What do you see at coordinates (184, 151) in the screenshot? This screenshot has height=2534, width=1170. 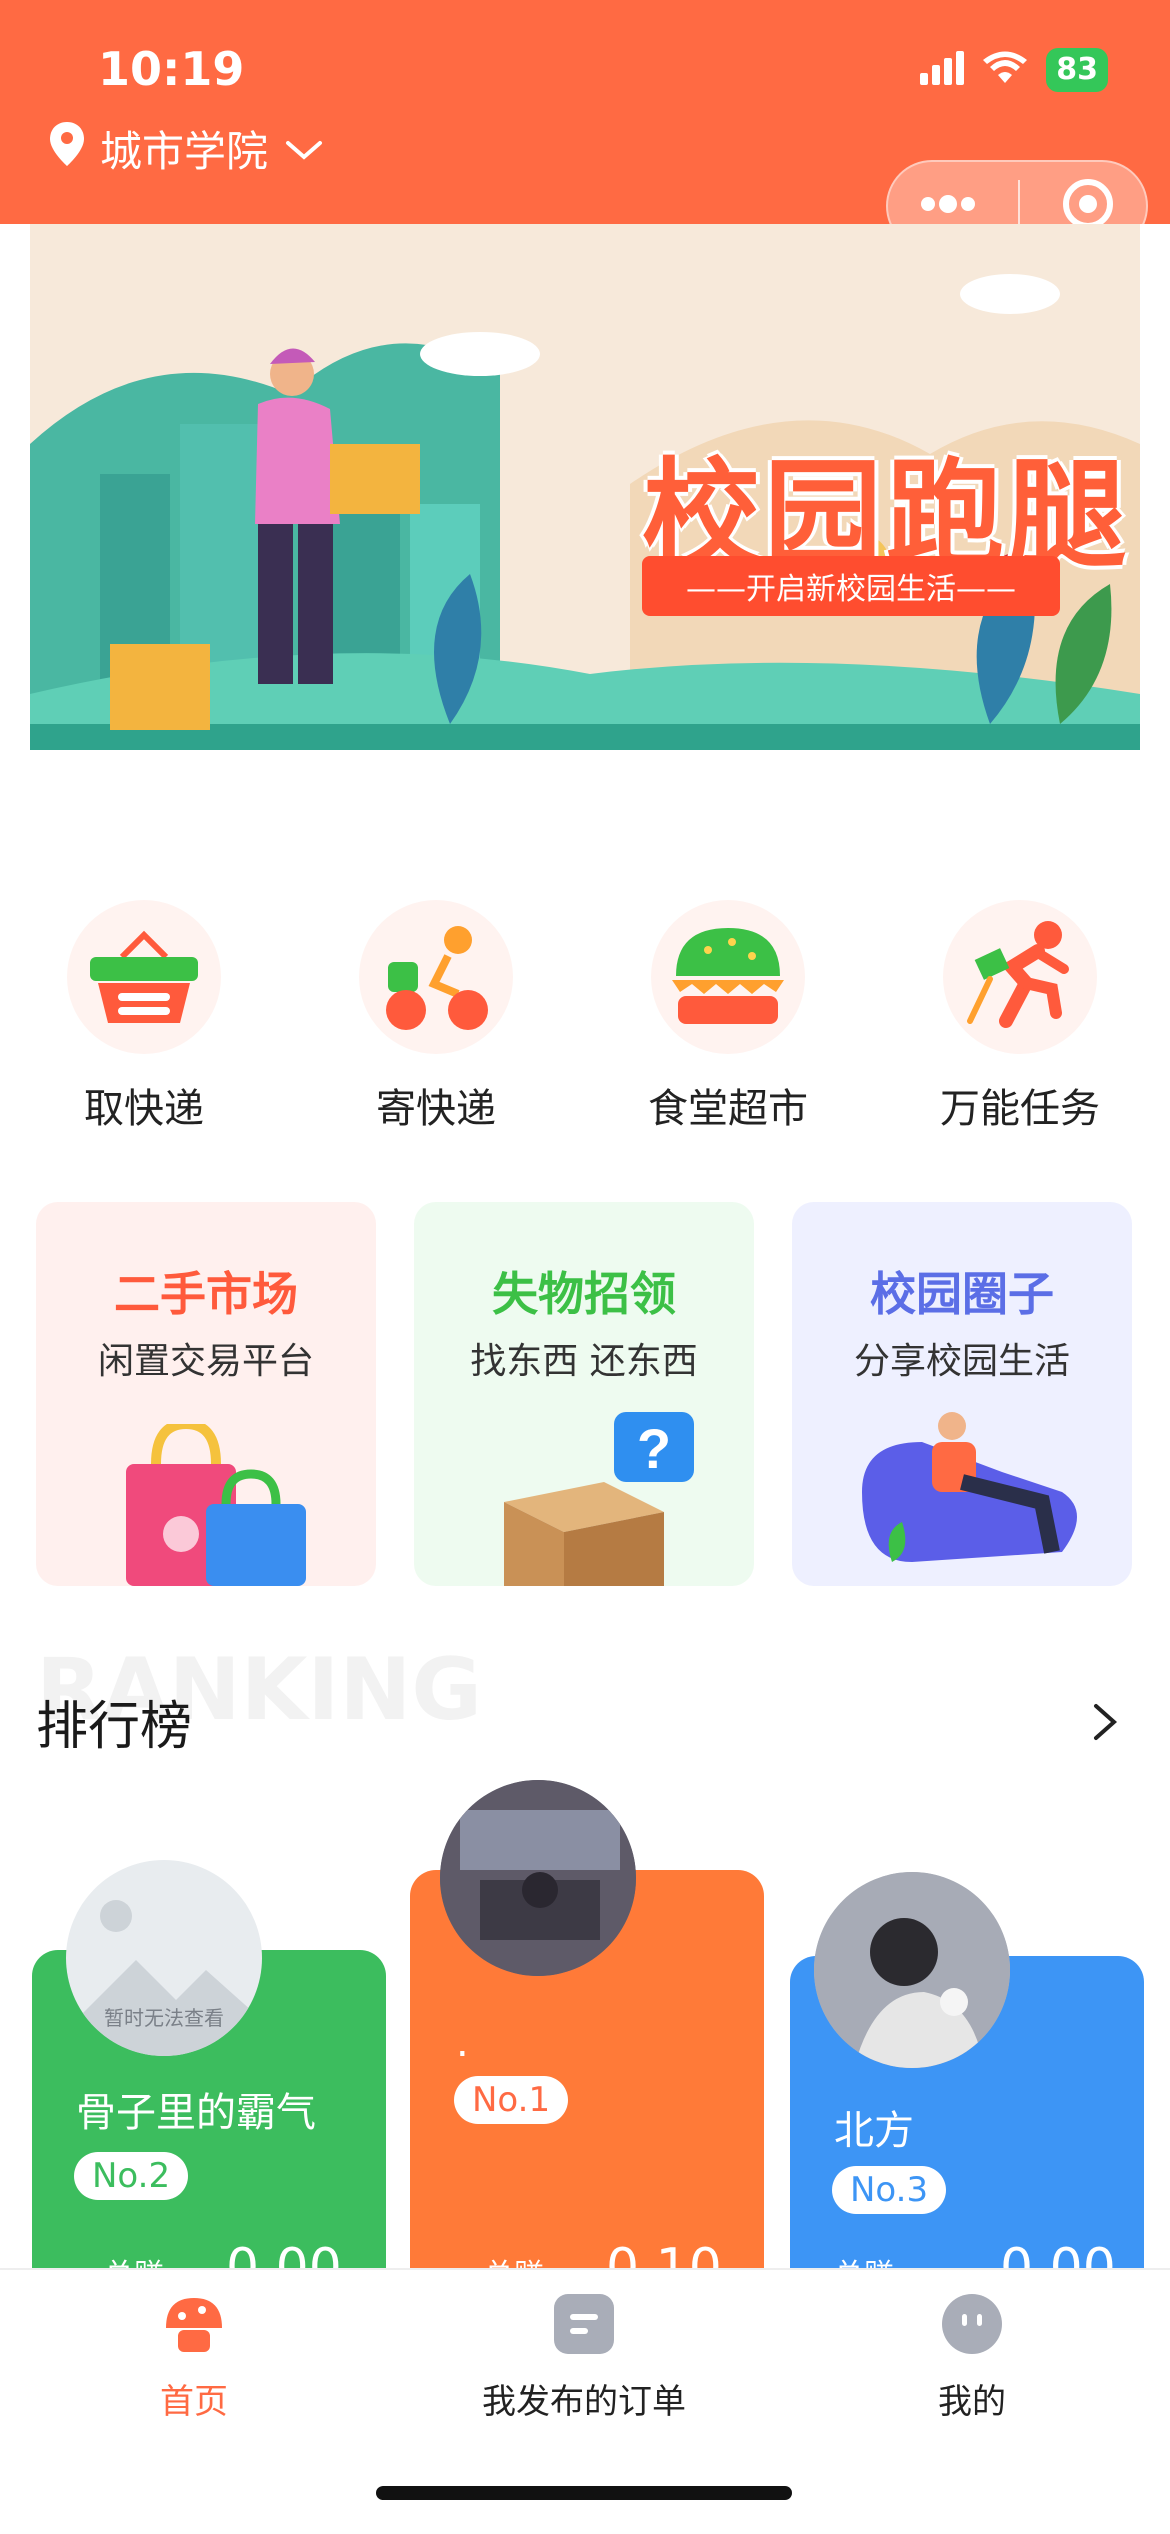 I see `location-label: 城市学院` at bounding box center [184, 151].